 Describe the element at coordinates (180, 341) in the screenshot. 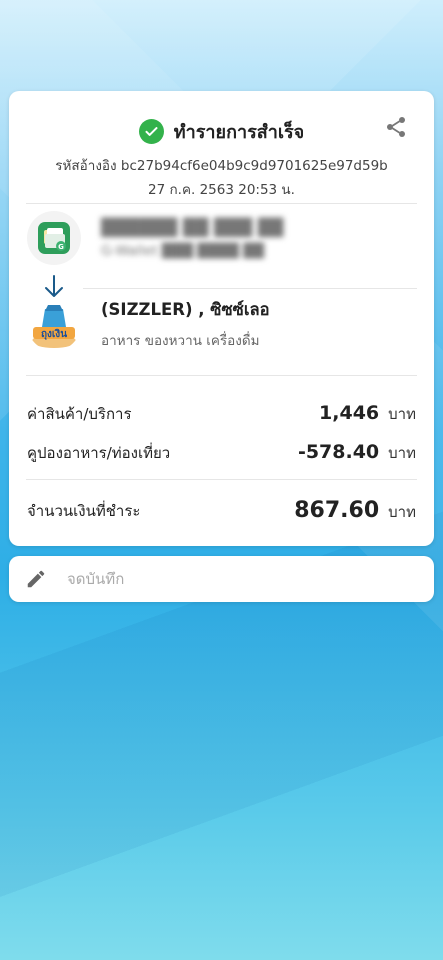

I see `merchant-category: อาหาร ของหวาน เครื่องดื่ม` at that location.